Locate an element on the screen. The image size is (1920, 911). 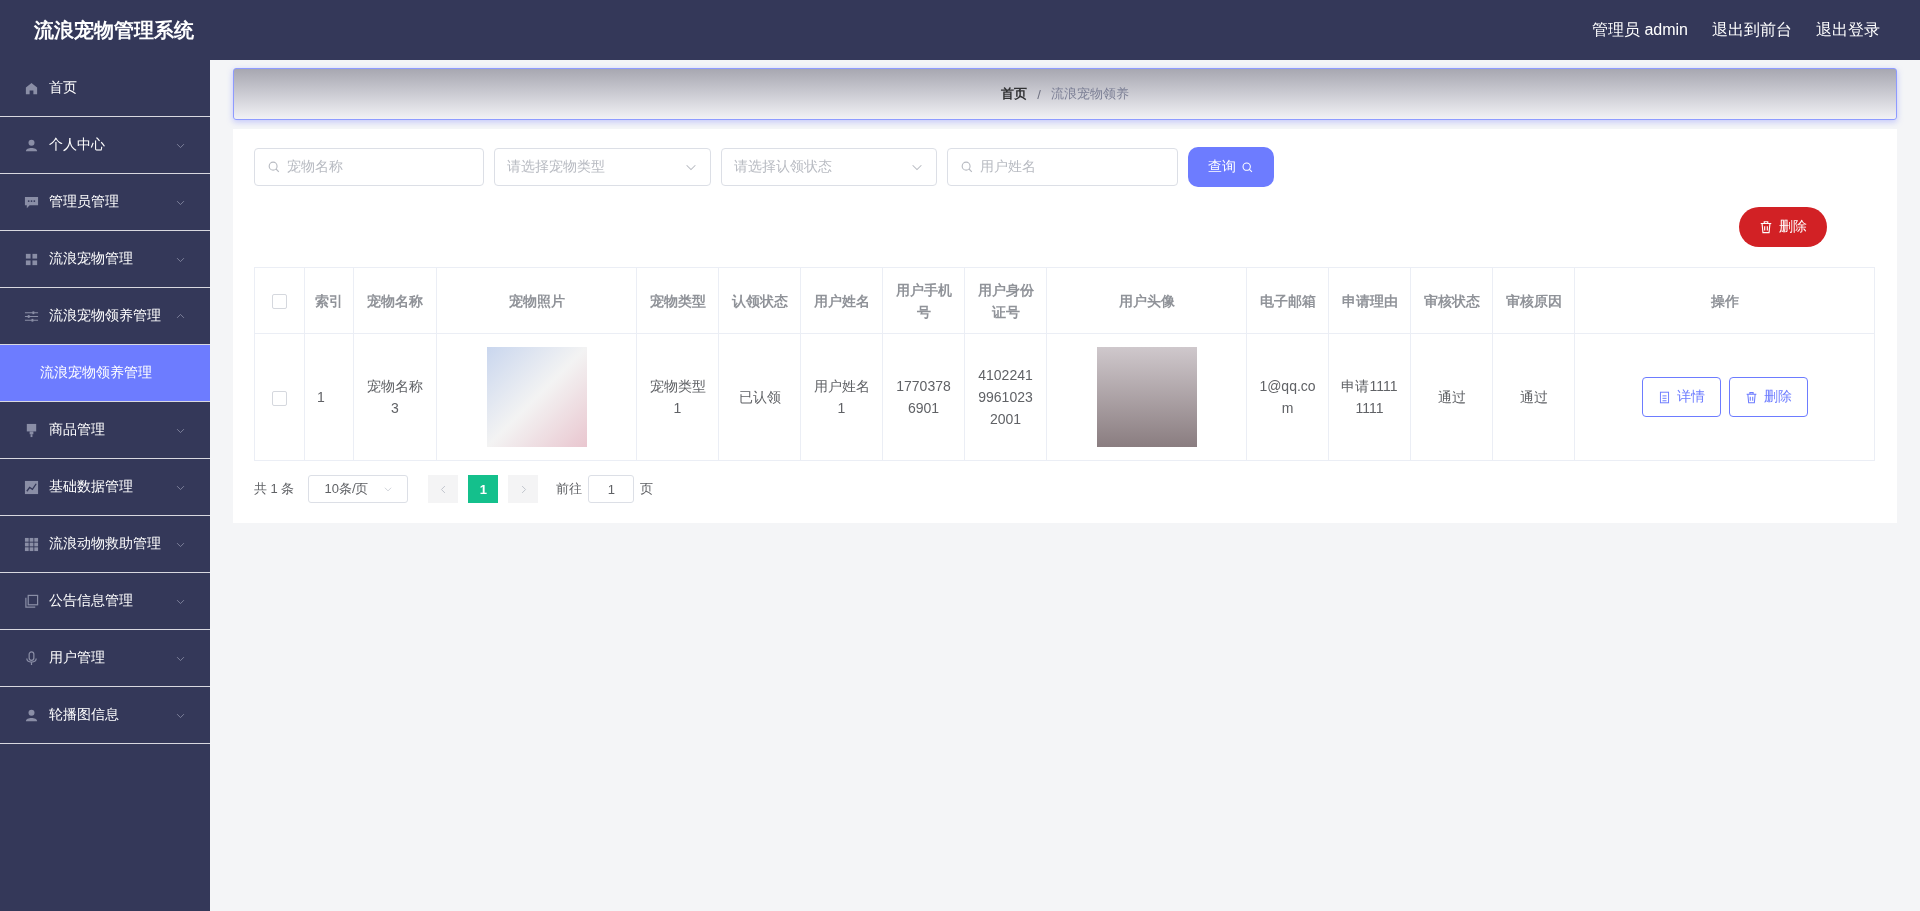
page-size-select: 10条/页 is located at coordinates (358, 489).